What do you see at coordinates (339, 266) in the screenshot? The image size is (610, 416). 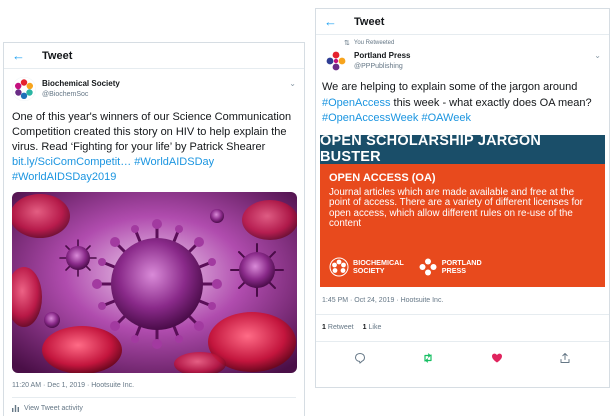 I see `biochemical-society-logo-icon` at bounding box center [339, 266].